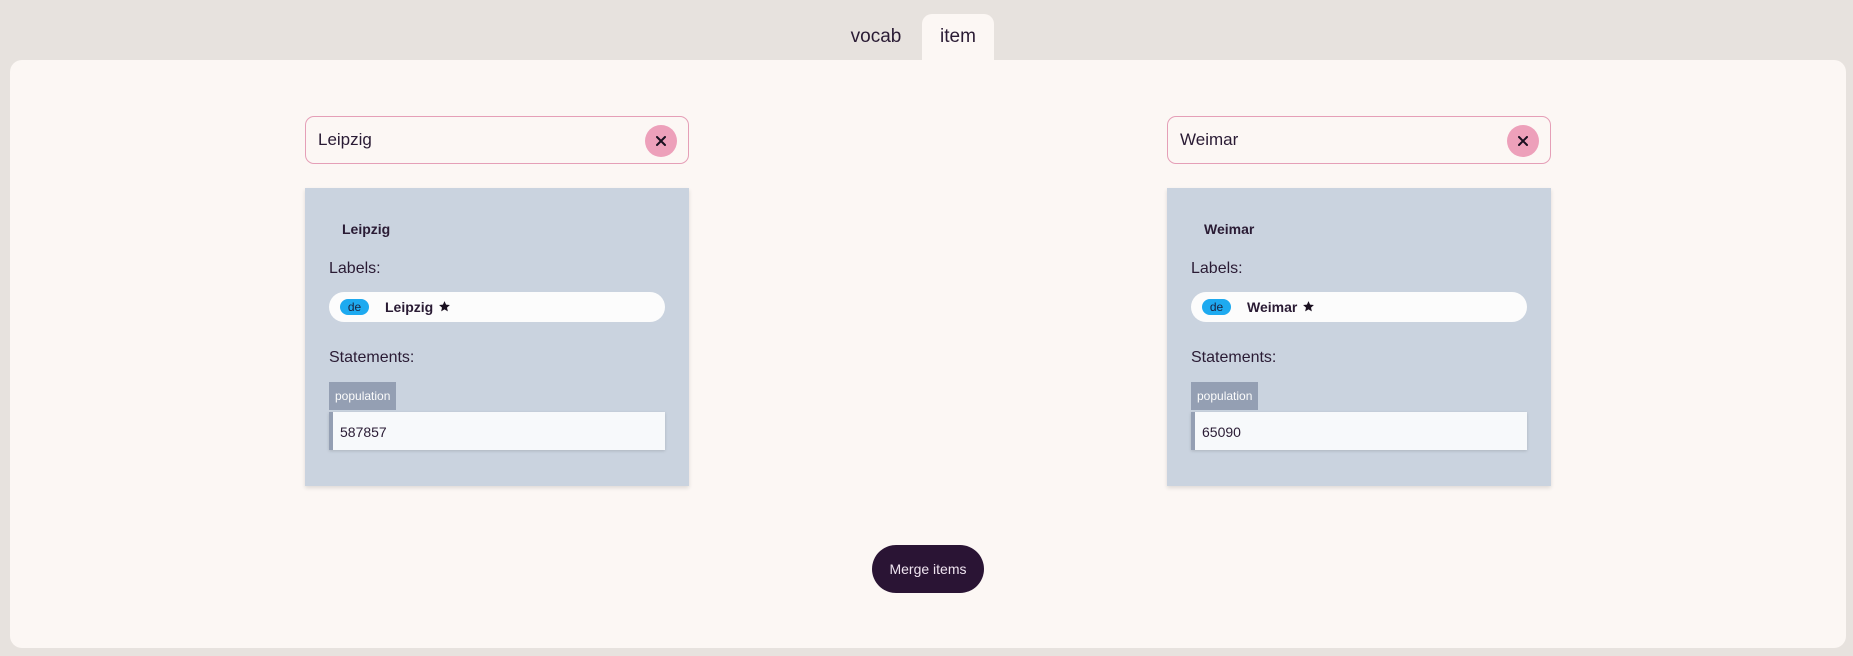 This screenshot has height=656, width=1853. Describe the element at coordinates (1281, 307) in the screenshot. I see `label-text: Weimar` at that location.